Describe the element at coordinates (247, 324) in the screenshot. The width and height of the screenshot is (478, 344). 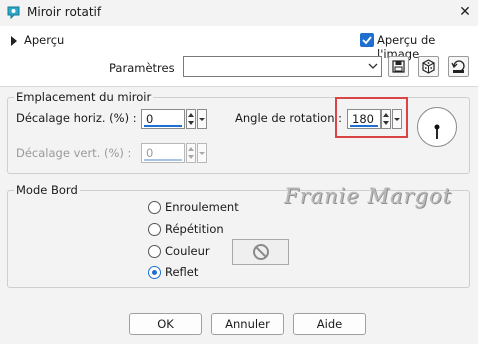
I see `cancel-button: Annuler` at that location.